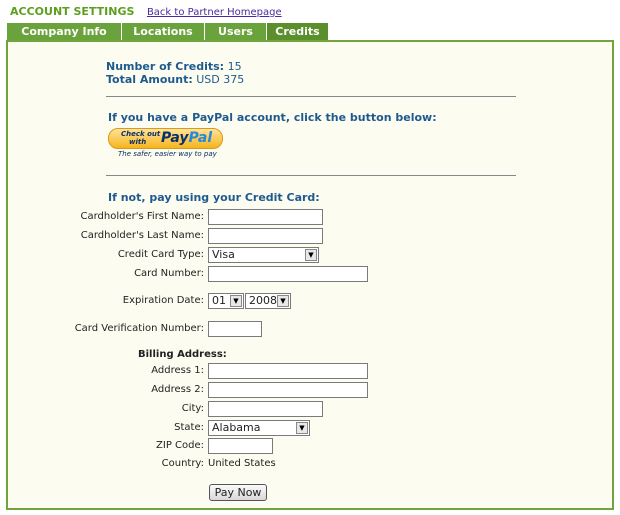 The width and height of the screenshot is (620, 515). I want to click on card-type-select: Visa ▼, so click(263, 255).